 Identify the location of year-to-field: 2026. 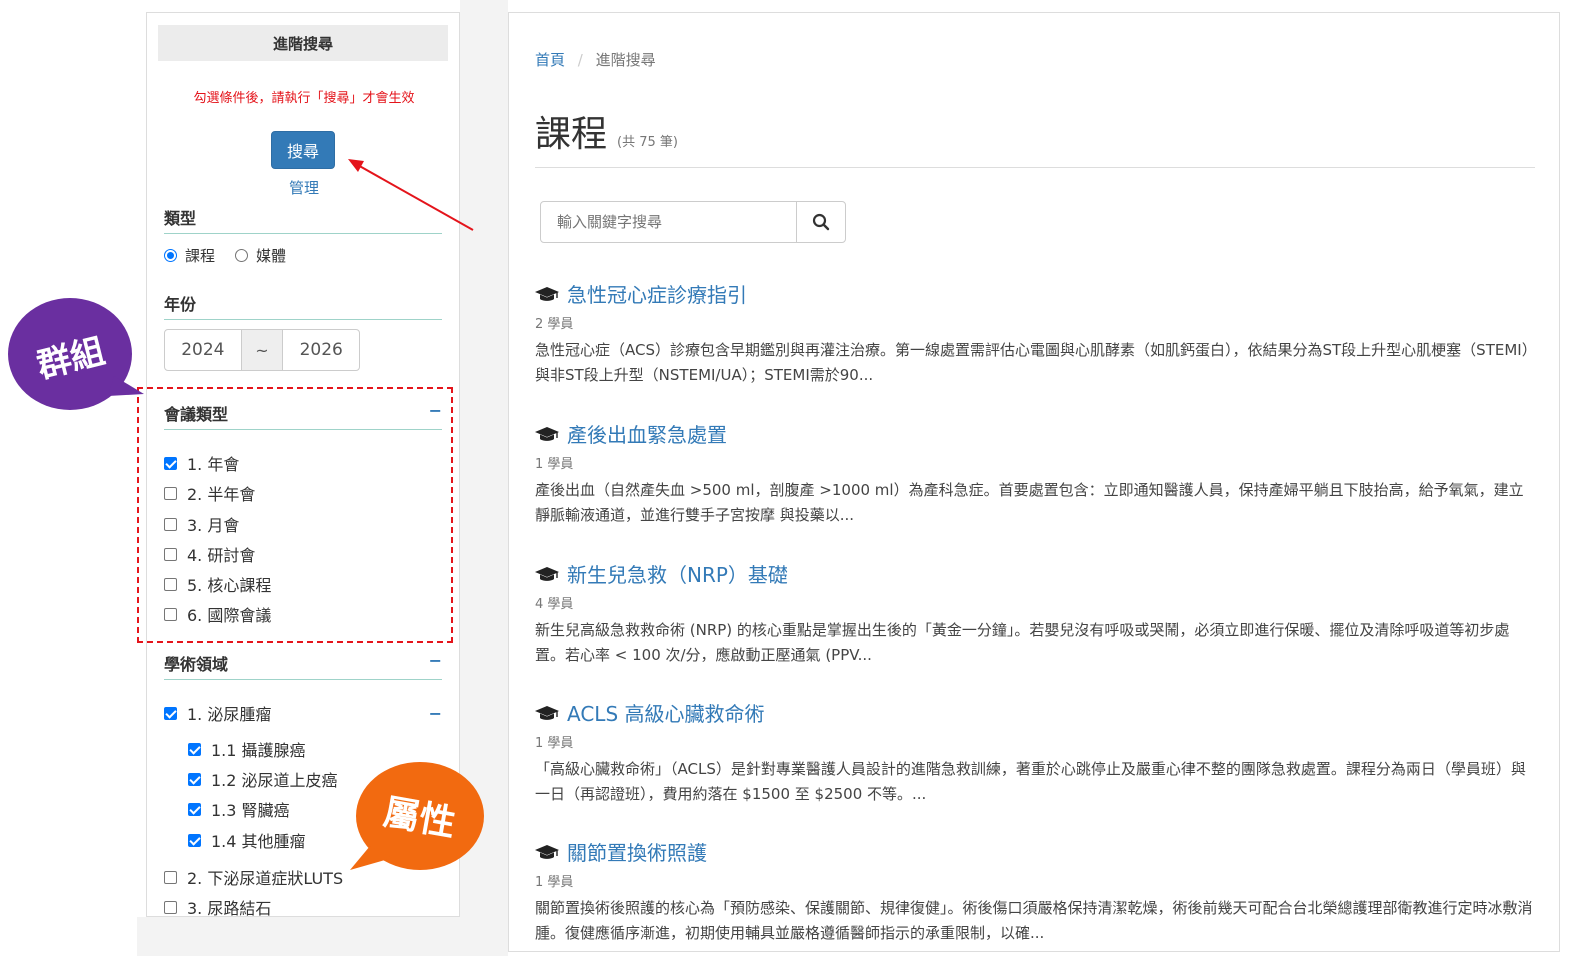
(321, 350).